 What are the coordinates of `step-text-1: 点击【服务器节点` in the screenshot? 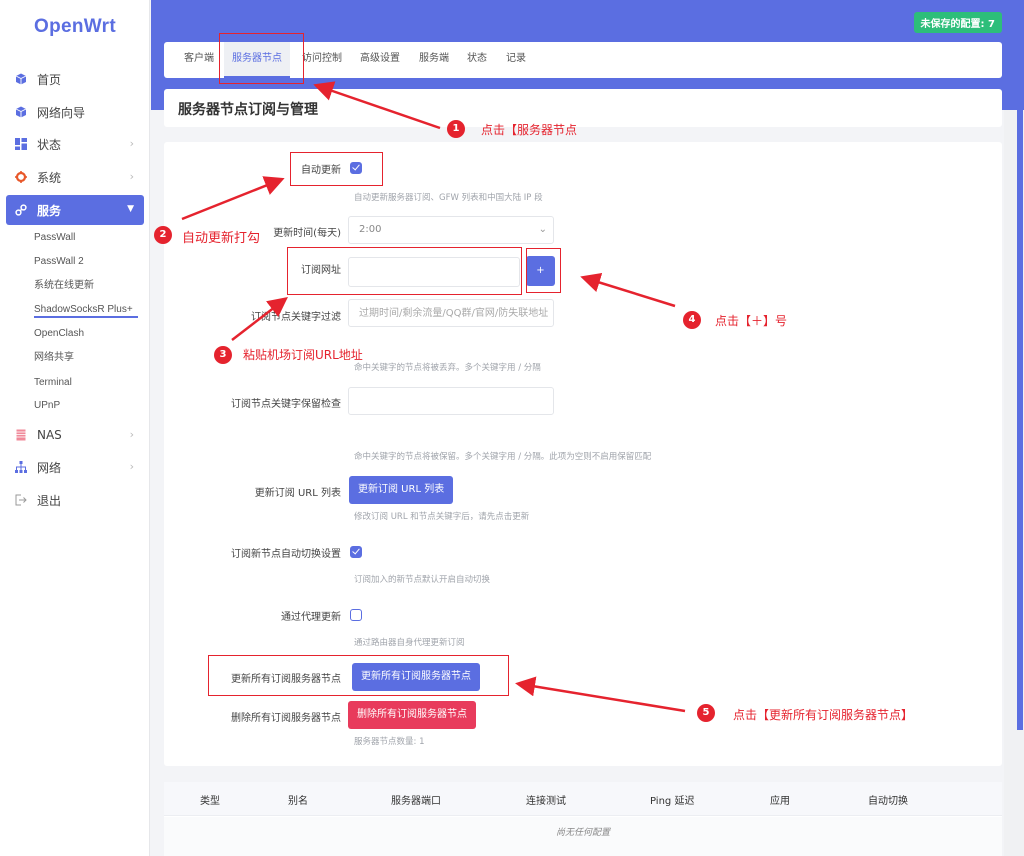 It's located at (529, 130).